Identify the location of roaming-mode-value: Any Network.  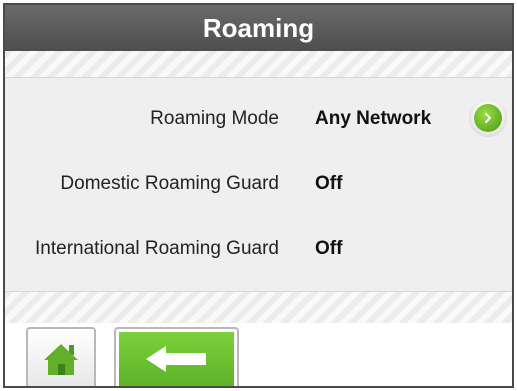
(373, 118).